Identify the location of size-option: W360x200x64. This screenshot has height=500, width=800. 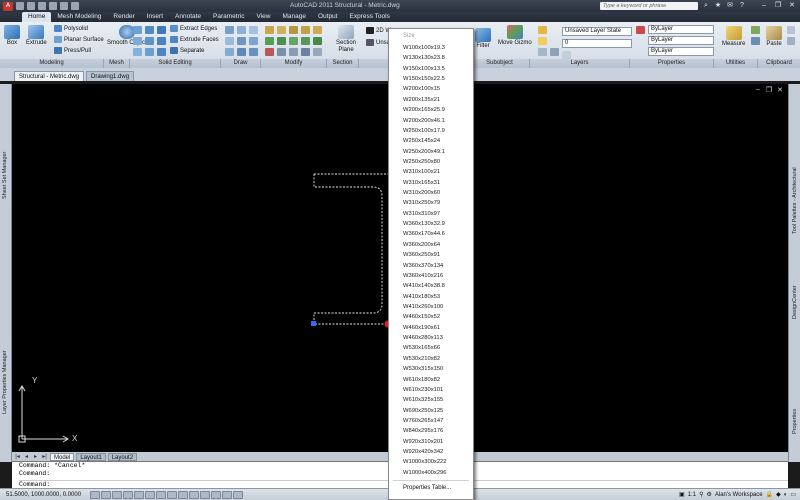
(431, 245).